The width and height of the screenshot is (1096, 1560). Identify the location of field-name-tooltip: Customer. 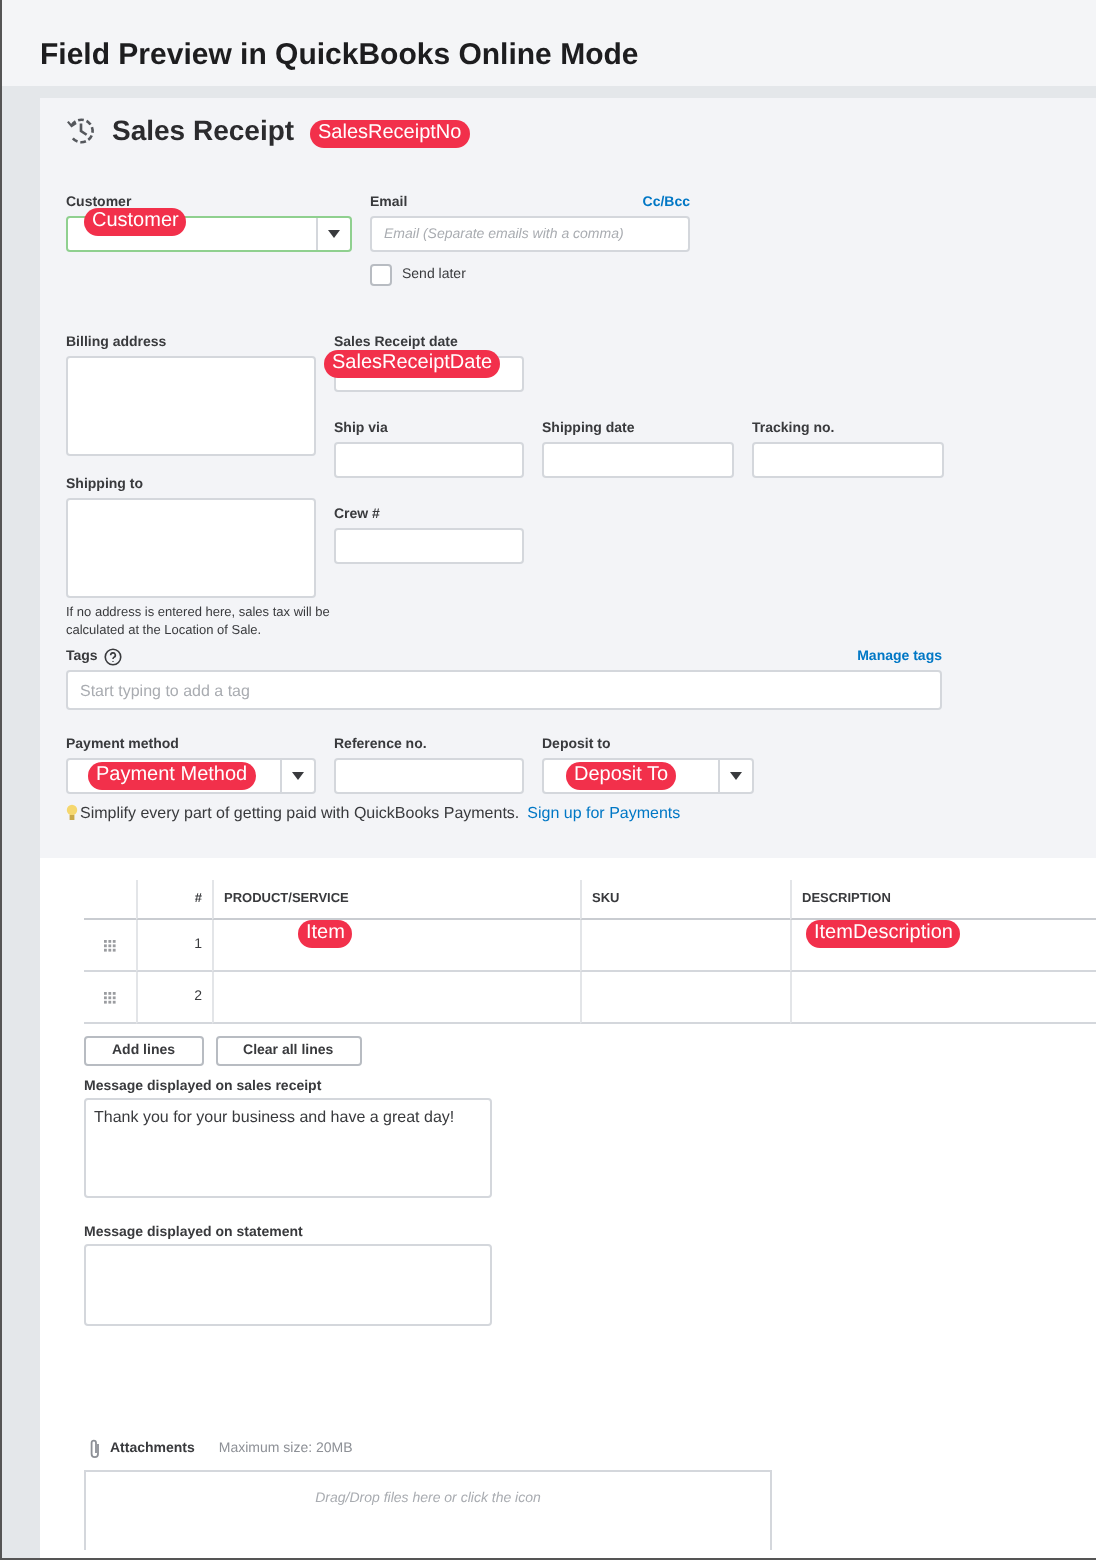
(135, 222).